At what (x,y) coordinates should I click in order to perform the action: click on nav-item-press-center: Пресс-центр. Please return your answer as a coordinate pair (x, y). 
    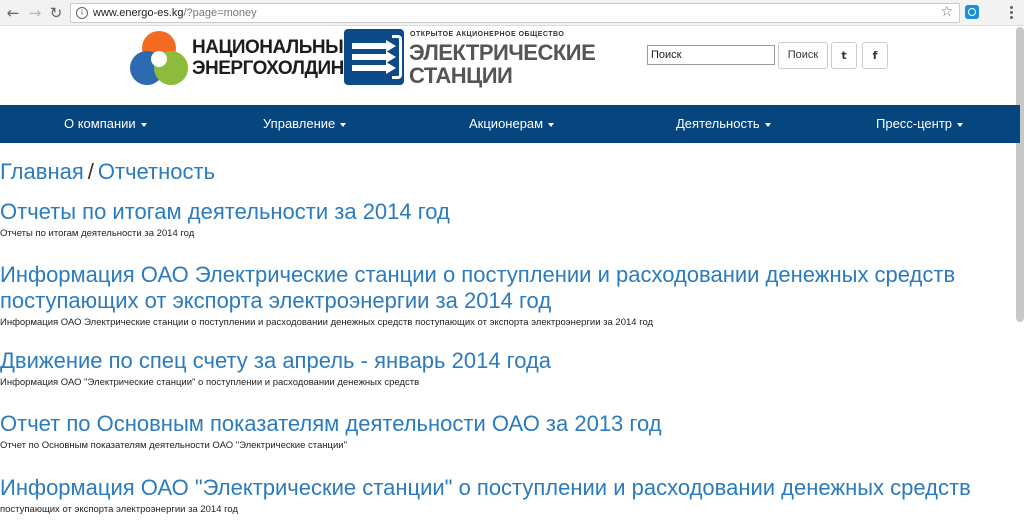
    Looking at the image, I should click on (920, 124).